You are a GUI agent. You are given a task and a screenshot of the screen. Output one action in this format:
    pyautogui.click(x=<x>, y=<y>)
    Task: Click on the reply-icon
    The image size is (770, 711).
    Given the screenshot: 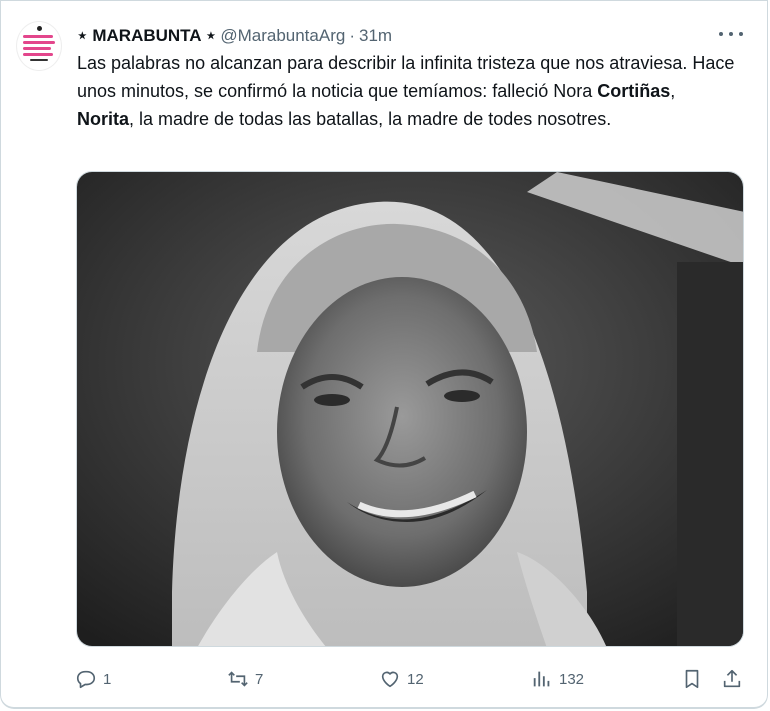 What is the action you would take?
    pyautogui.click(x=86, y=679)
    